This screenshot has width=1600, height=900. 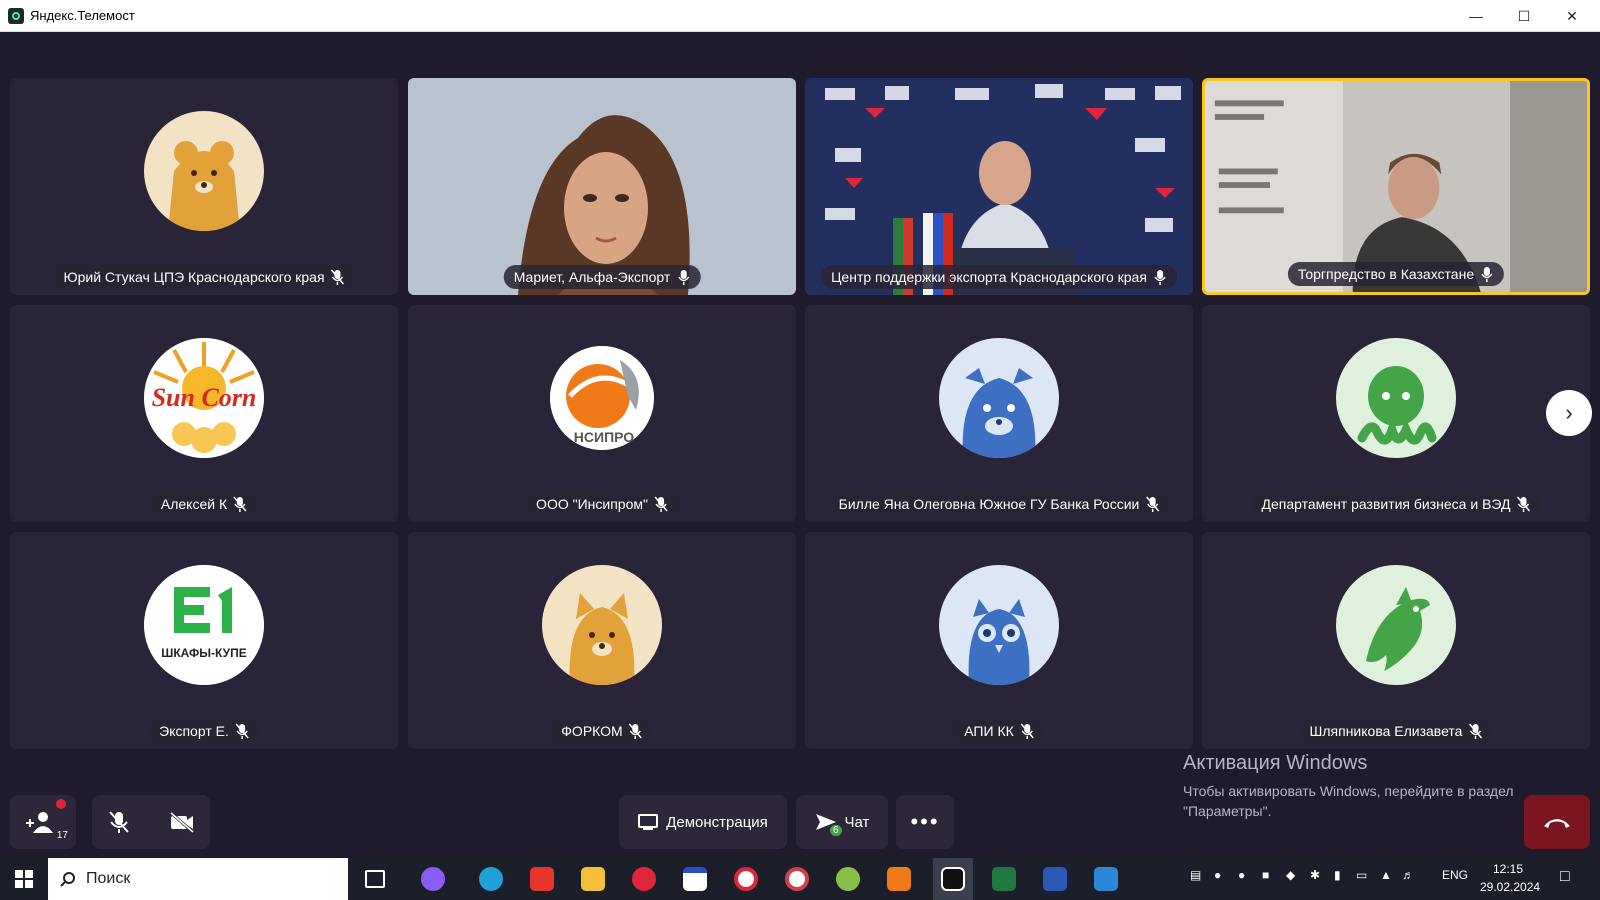 I want to click on word-icon, so click(x=1055, y=879).